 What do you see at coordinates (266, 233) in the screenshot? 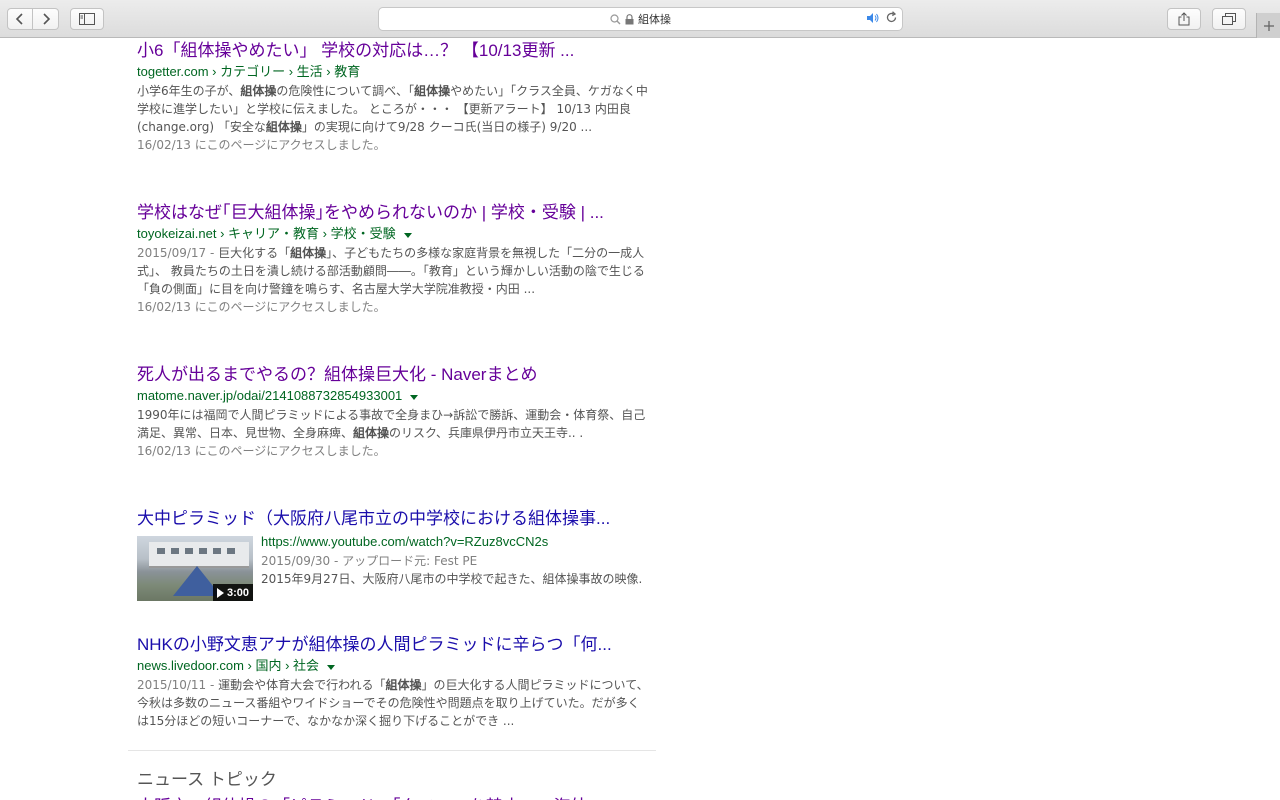
I see `result-url-text: toyokeizai.net › キャリア・教育 › 学校・受験` at bounding box center [266, 233].